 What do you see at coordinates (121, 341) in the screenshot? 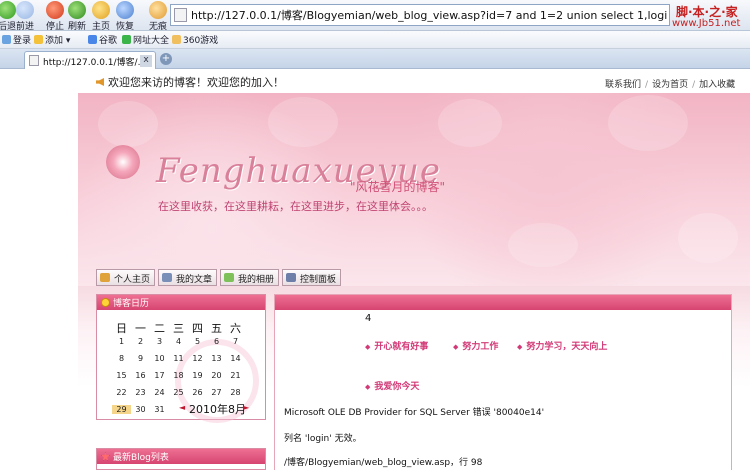
I see `calendar-day: 1` at bounding box center [121, 341].